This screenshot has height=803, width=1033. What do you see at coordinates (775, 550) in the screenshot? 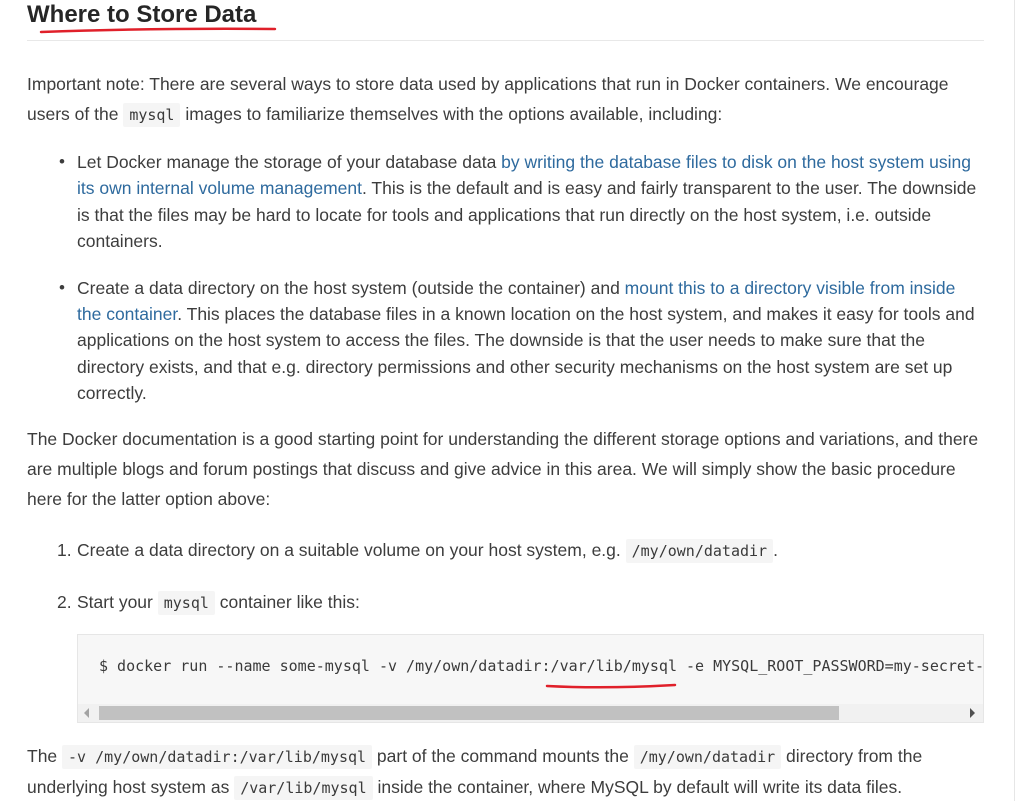
I see `step-text-end: .` at bounding box center [775, 550].